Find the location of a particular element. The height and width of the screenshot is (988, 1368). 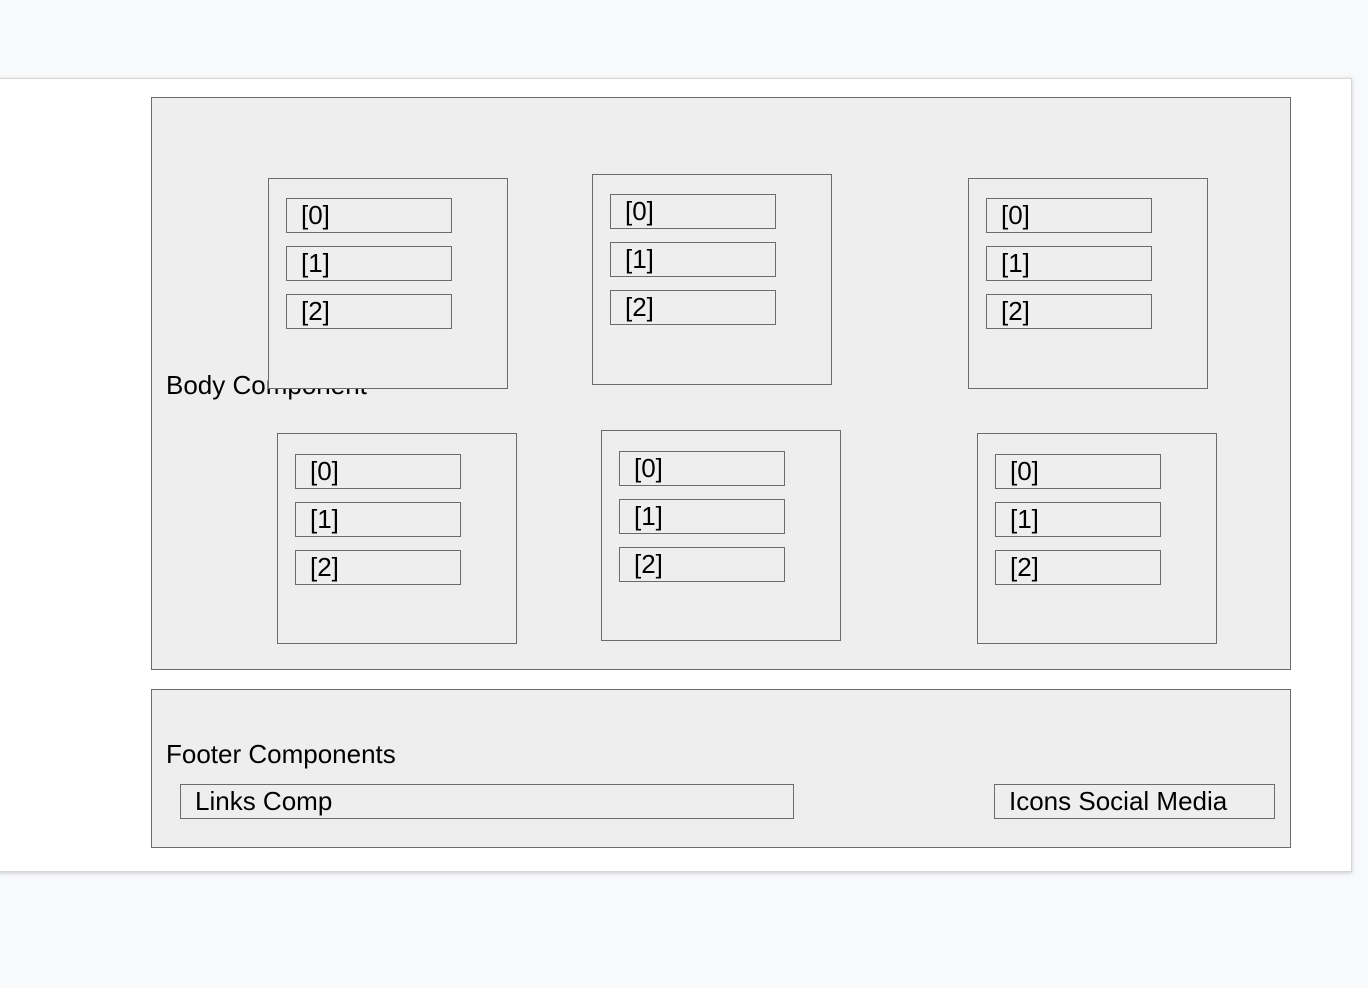

links-comp-box: Links Comp is located at coordinates (487, 801).